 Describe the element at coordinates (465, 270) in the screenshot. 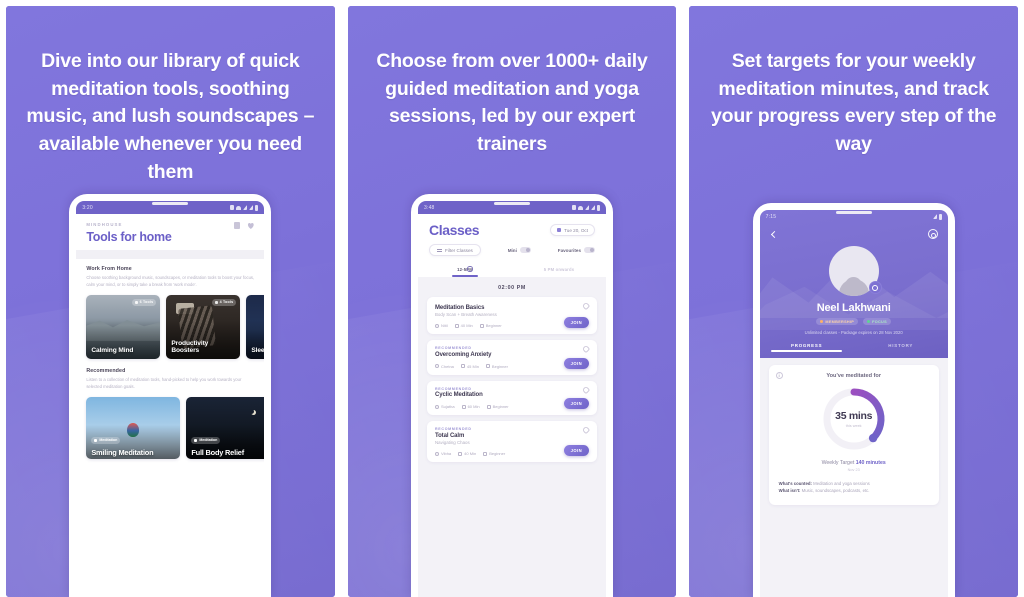

I see `tab-afternoon: 12-5PM` at that location.